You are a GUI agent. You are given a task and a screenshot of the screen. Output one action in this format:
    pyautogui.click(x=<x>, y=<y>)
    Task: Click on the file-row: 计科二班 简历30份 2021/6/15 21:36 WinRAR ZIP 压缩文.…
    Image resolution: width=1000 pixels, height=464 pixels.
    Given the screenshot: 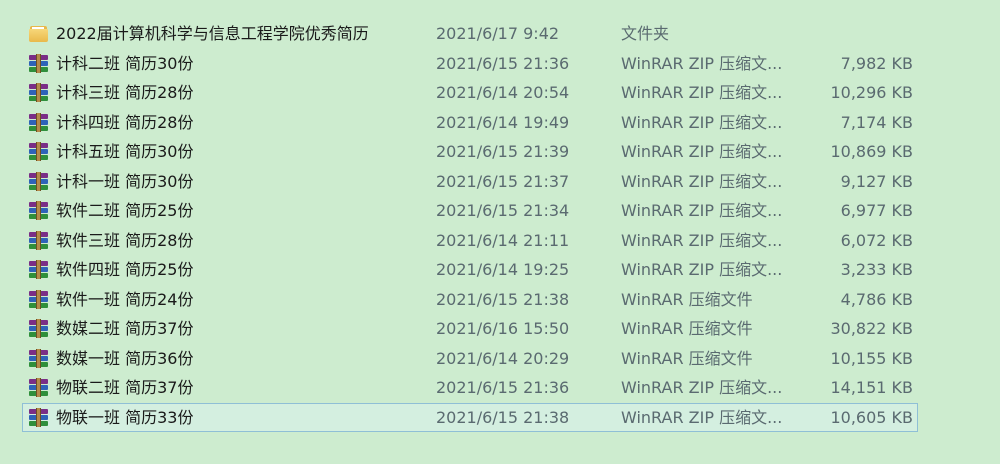 What is the action you would take?
    pyautogui.click(x=470, y=63)
    